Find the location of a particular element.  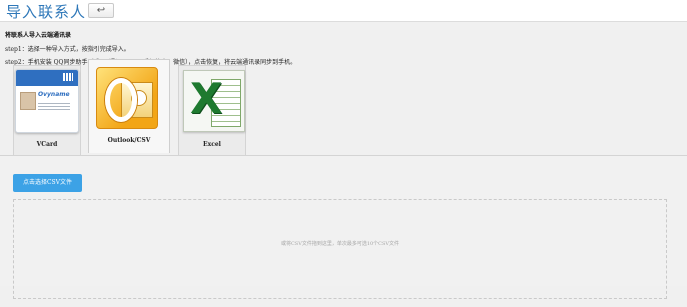

tab-excel: X Excel is located at coordinates (212, 111).